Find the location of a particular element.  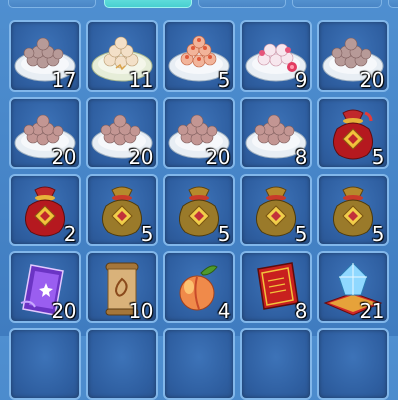

inventory-slot: 4 is located at coordinates (199, 287).